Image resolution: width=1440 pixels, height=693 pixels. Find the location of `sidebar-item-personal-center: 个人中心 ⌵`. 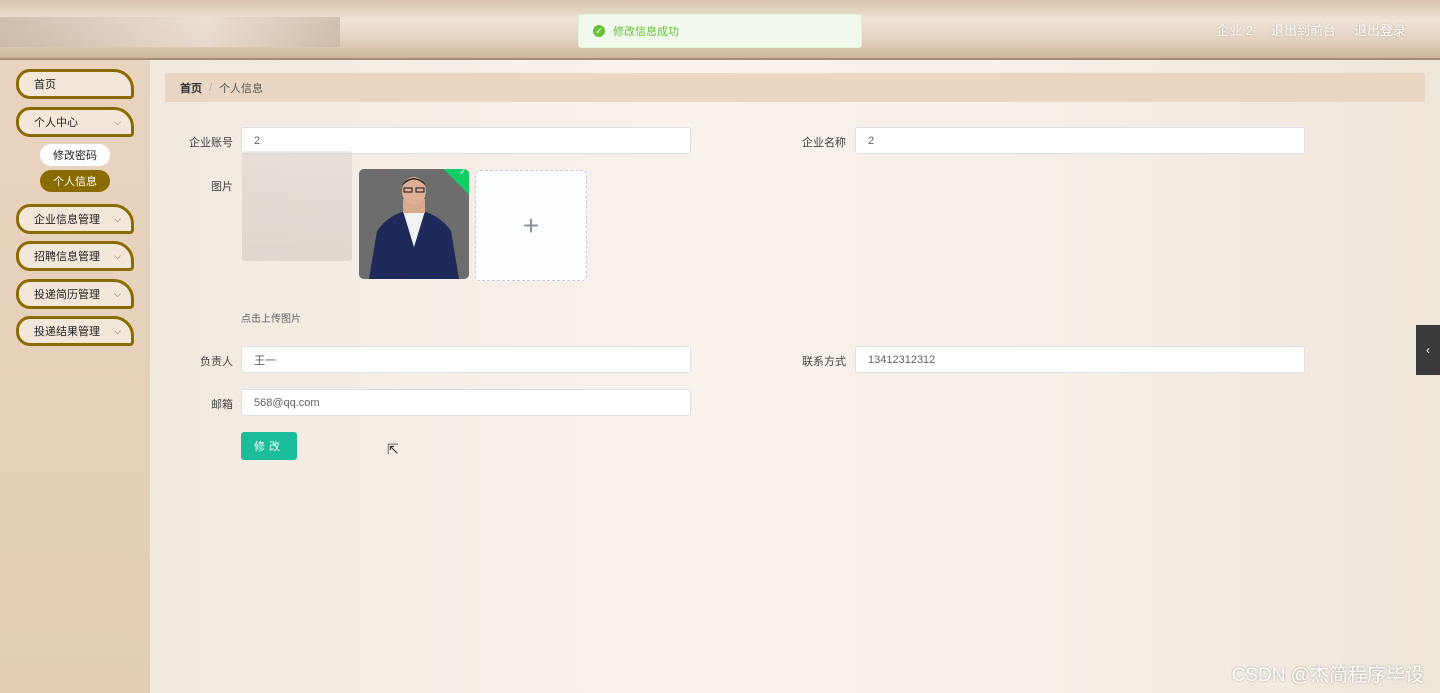

sidebar-item-personal-center: 个人中心 ⌵ is located at coordinates (75, 122).